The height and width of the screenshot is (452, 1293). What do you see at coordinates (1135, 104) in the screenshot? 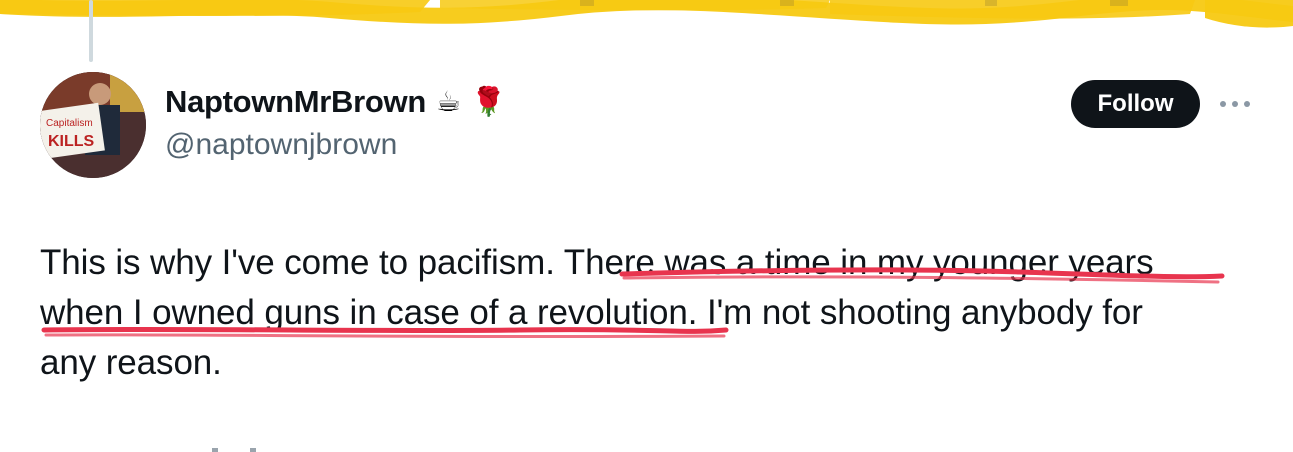
I see `follow-button: Follow` at bounding box center [1135, 104].